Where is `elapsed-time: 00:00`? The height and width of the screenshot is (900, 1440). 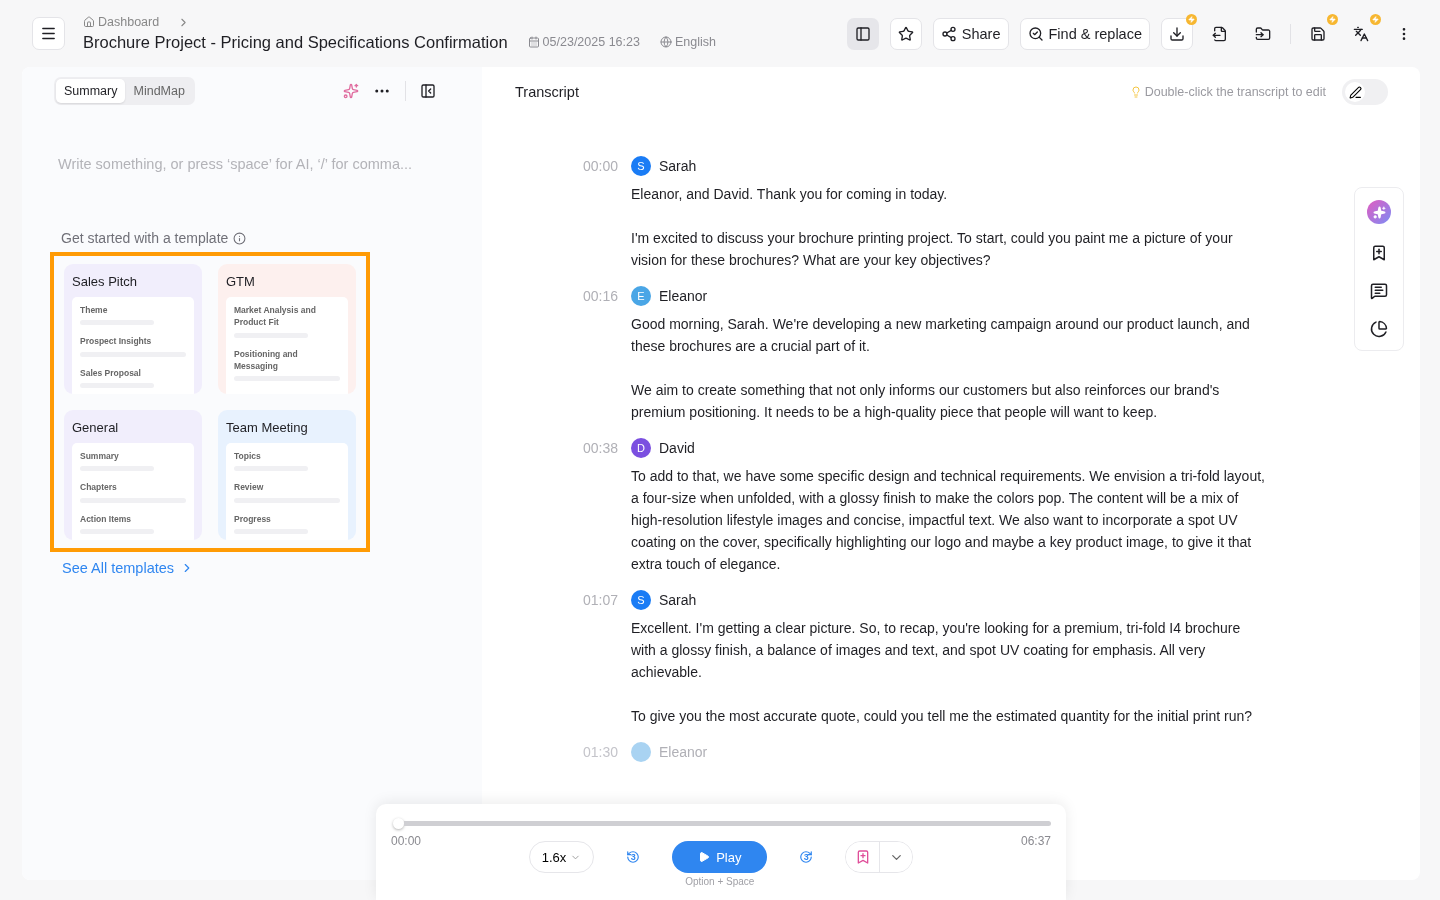 elapsed-time: 00:00 is located at coordinates (406, 841).